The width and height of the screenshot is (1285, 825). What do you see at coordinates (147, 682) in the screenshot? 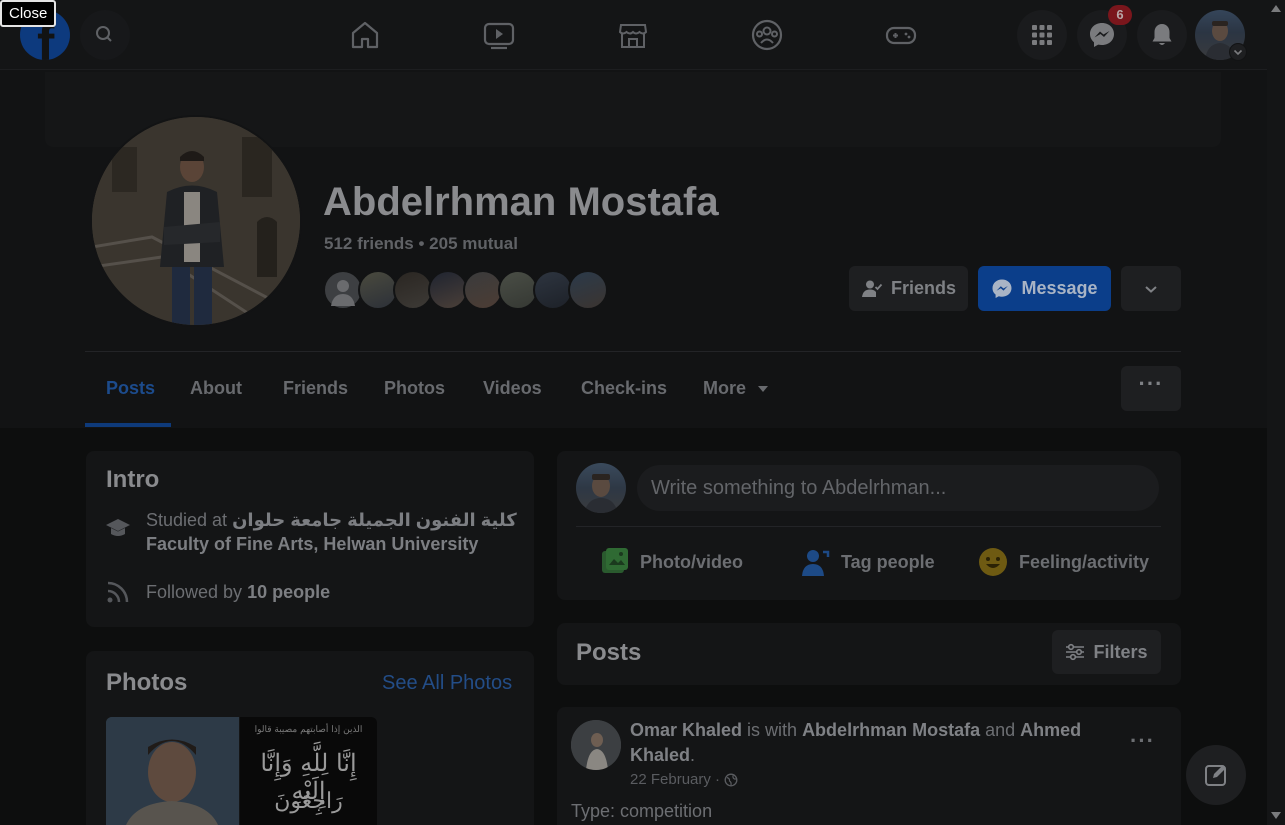
I see `photos-title: Photos` at bounding box center [147, 682].